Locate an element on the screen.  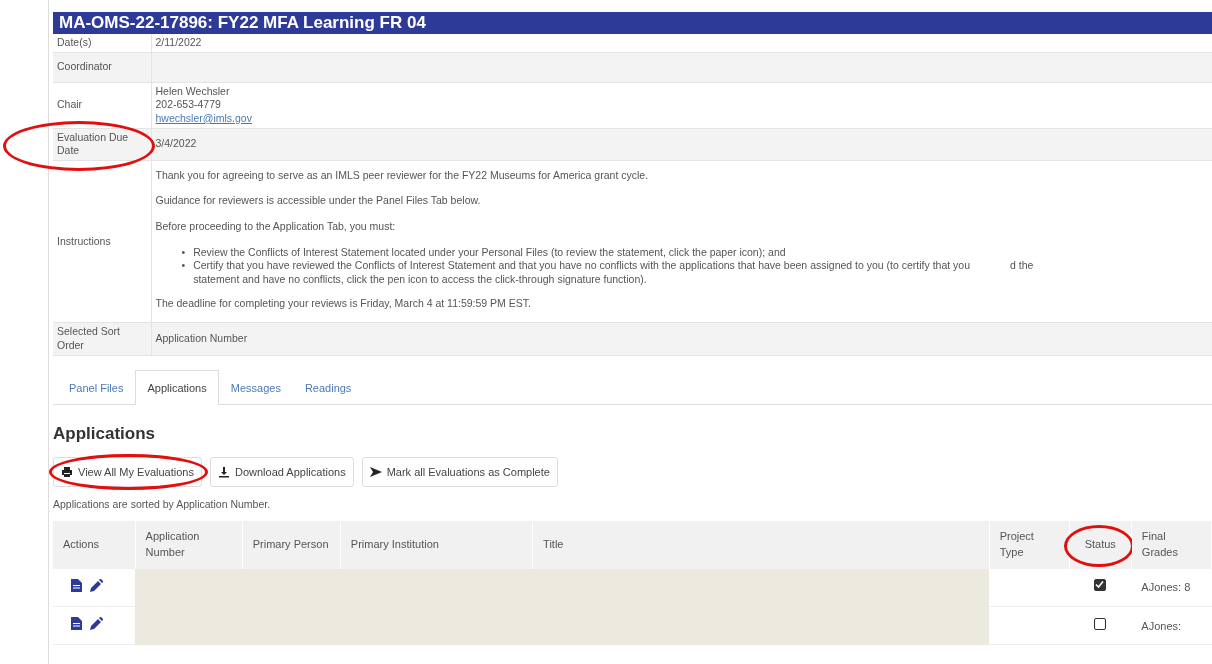
field-label: Instructions is located at coordinates (84, 240).